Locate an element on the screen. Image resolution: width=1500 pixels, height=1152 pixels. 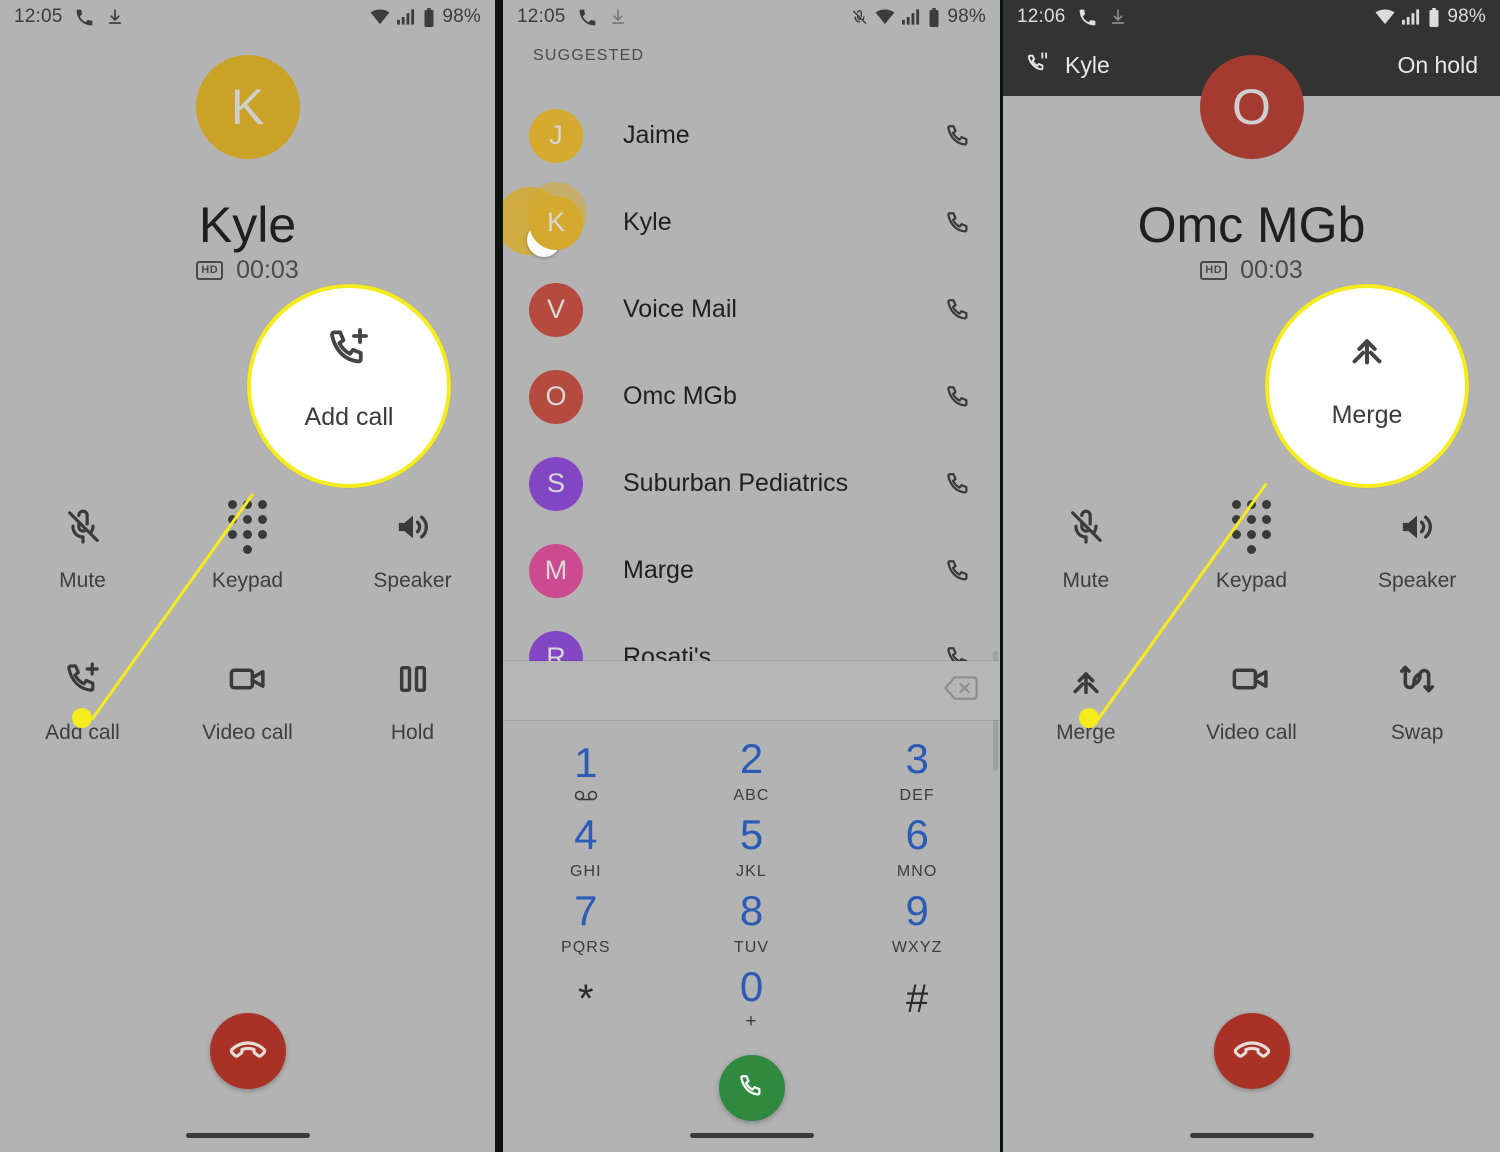
end-call-icon is located at coordinates (248, 1051).